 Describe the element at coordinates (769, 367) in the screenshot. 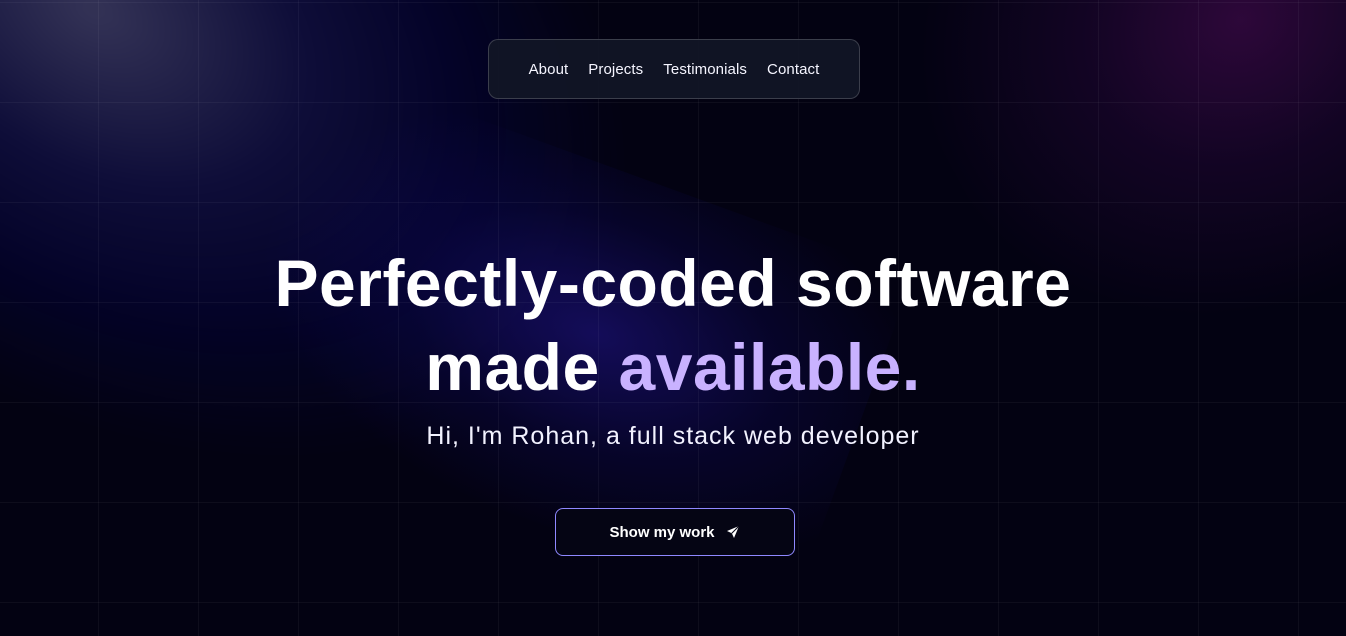

I see `hero-title-accent: available.` at that location.